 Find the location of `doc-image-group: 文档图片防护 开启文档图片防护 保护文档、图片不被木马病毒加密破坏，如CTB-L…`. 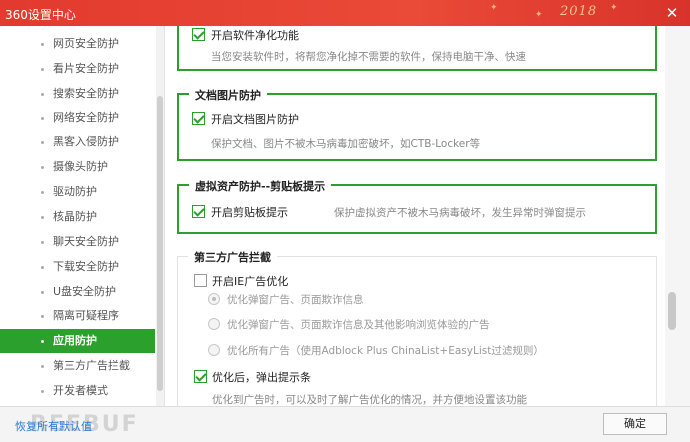

doc-image-group: 文档图片防护 开启文档图片防护 保护文档、图片不被木马病毒加密破坏，如CTB-L… is located at coordinates (417, 124).